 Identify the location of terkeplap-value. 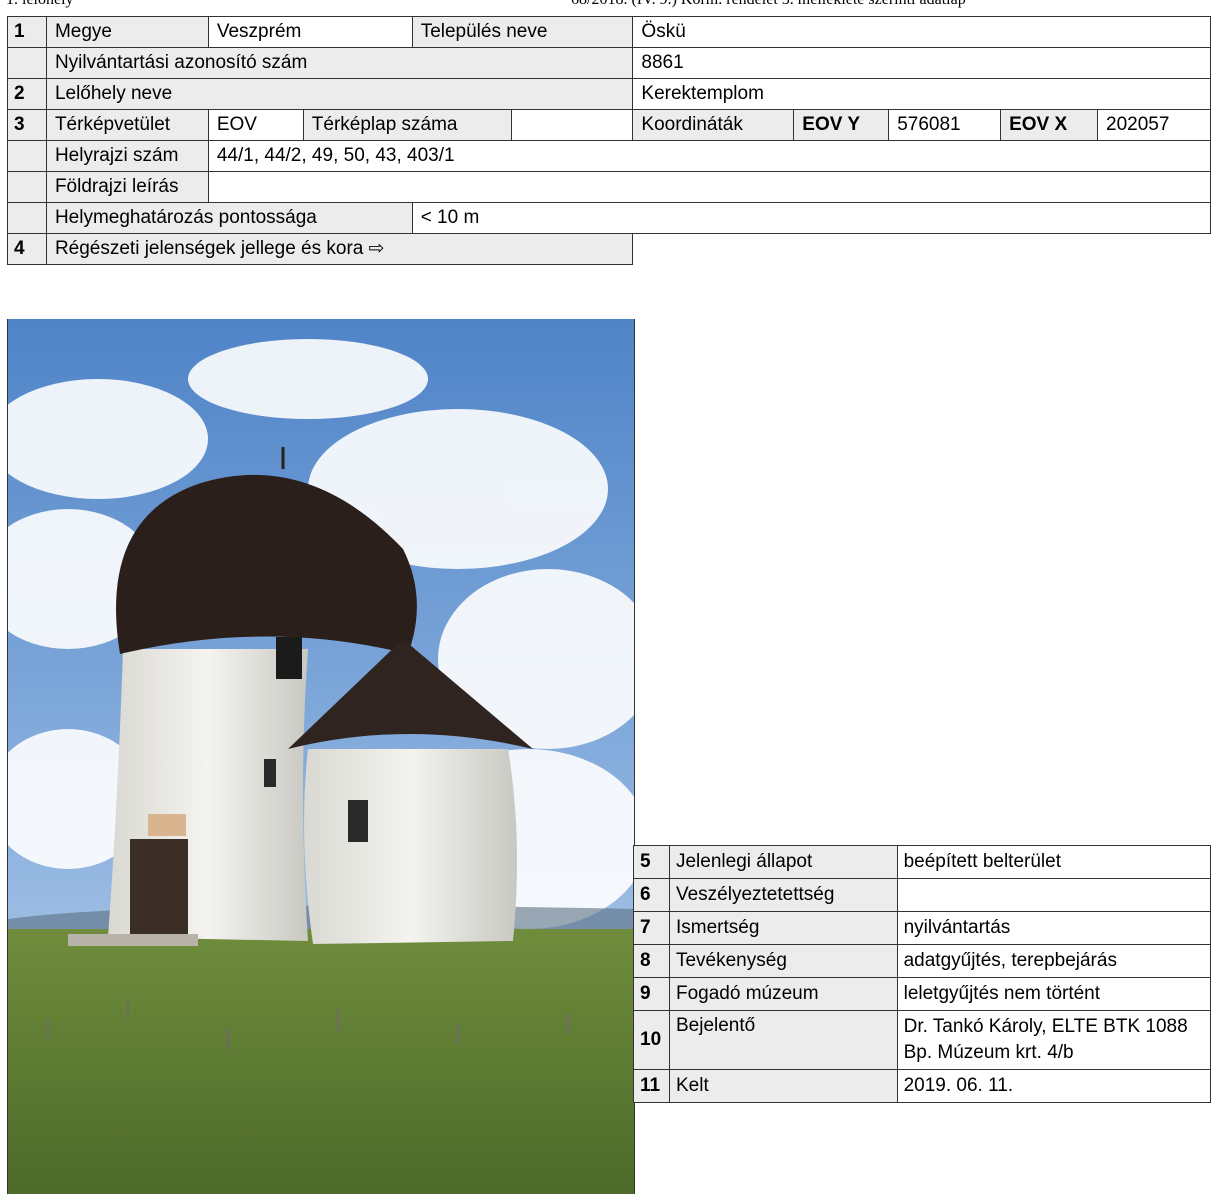
(572, 125).